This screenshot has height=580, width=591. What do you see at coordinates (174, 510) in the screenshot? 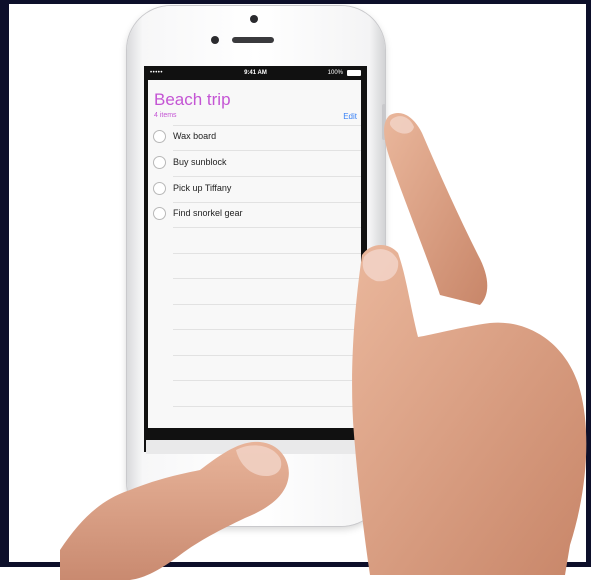
I see `left-hand` at bounding box center [174, 510].